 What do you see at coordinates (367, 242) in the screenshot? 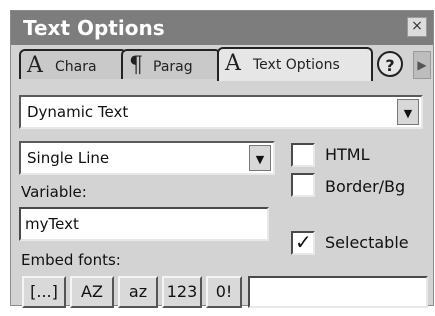
I see `selectable-label: Selectable` at bounding box center [367, 242].